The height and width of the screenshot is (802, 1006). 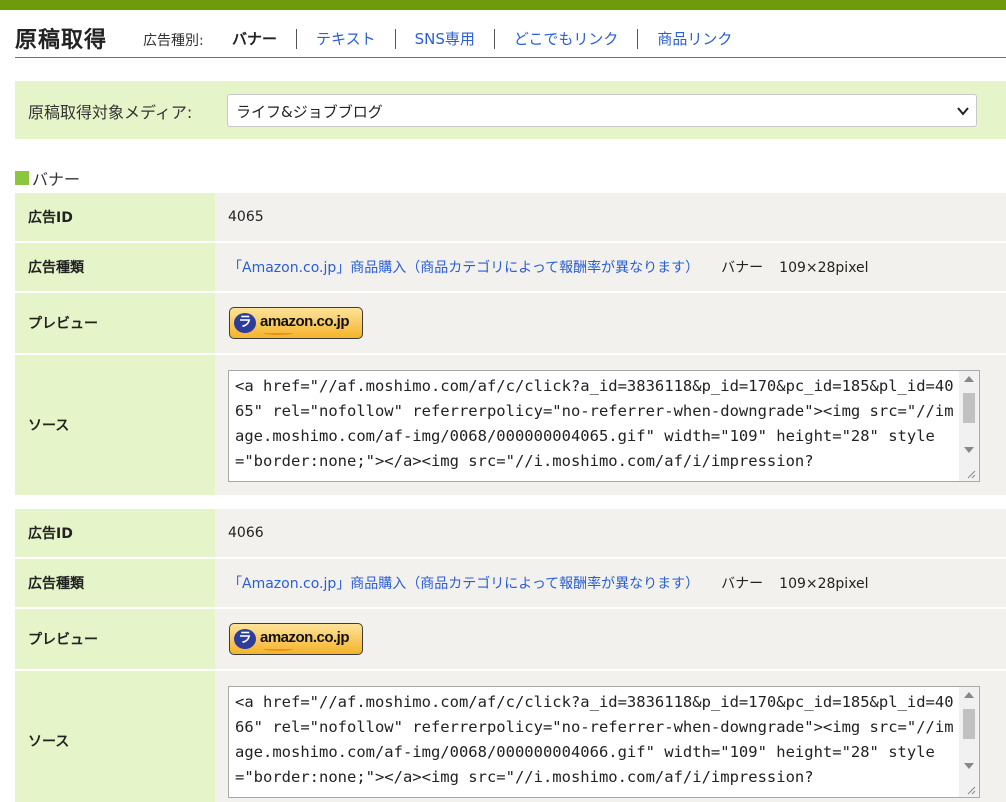 I want to click on green-square-icon, so click(x=22, y=178).